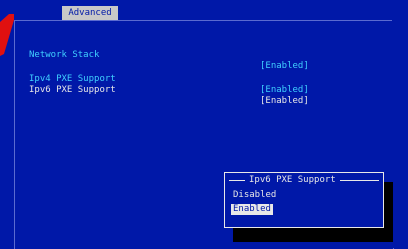 This screenshot has height=249, width=408. I want to click on popup-option-disabled: Disabled, so click(254, 195).